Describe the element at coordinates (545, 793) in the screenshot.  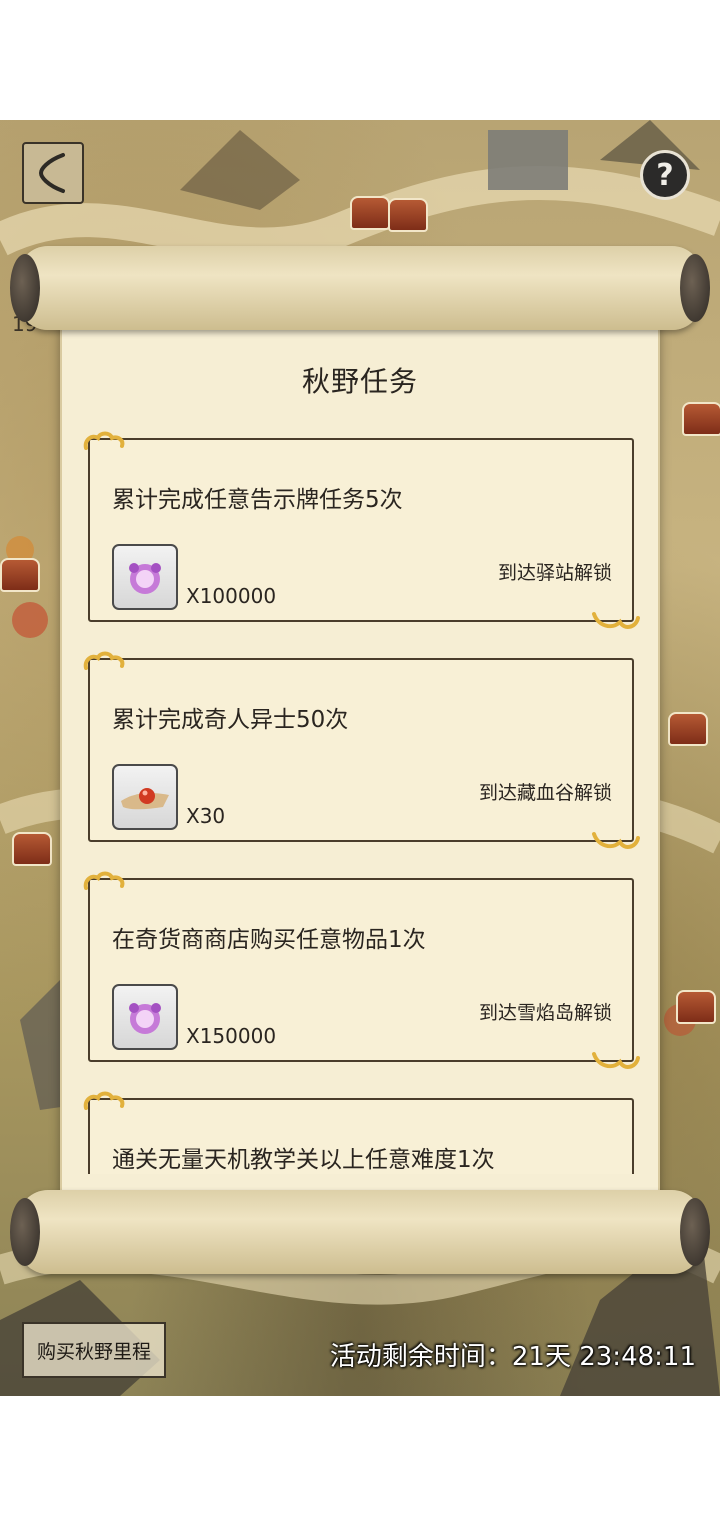
I see `unlock-condition: 到达藏血谷解锁` at that location.